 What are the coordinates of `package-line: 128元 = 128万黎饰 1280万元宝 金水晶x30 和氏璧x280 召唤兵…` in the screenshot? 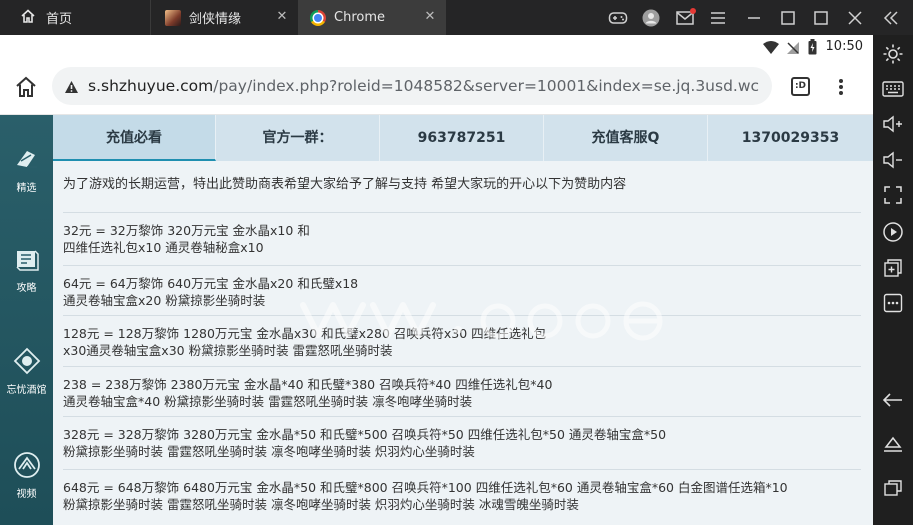 It's located at (305, 333).